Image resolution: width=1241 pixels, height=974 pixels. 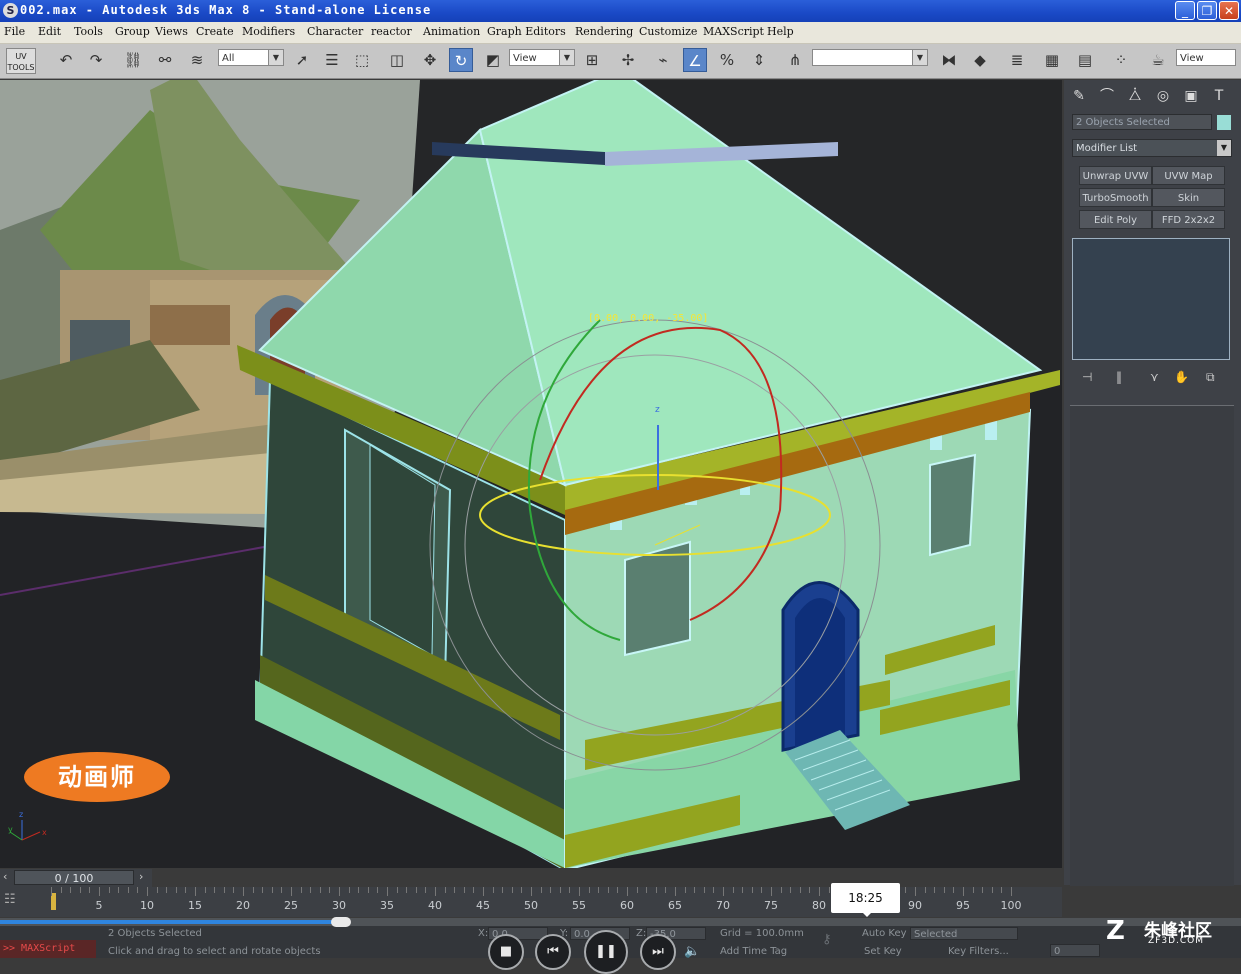 What do you see at coordinates (49, 31) in the screenshot?
I see `menu-edit: Edit` at bounding box center [49, 31].